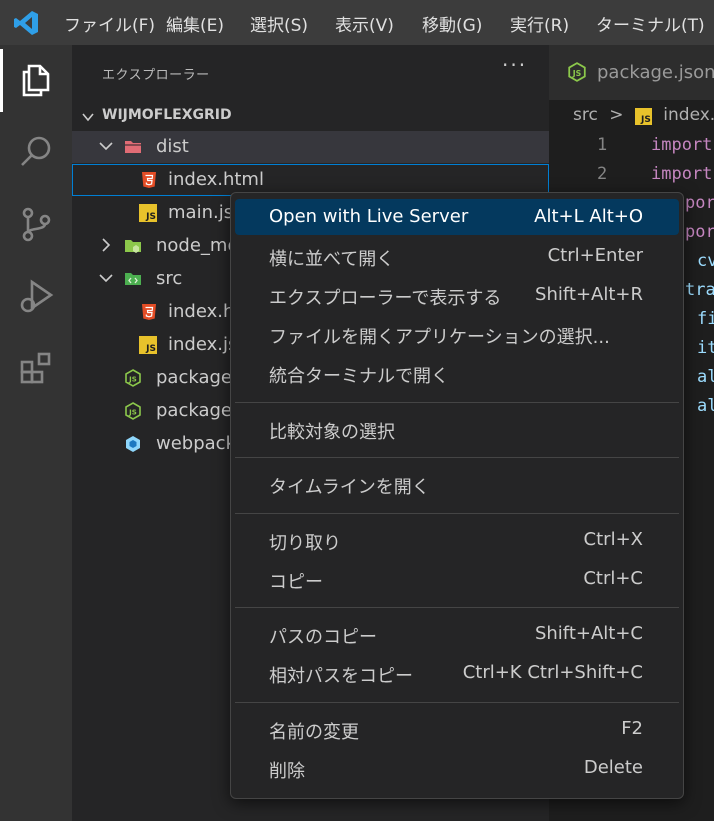 The height and width of the screenshot is (821, 714). Describe the element at coordinates (595, 255) in the screenshot. I see `menu-item-shortcut: Ctrl+Enter` at that location.